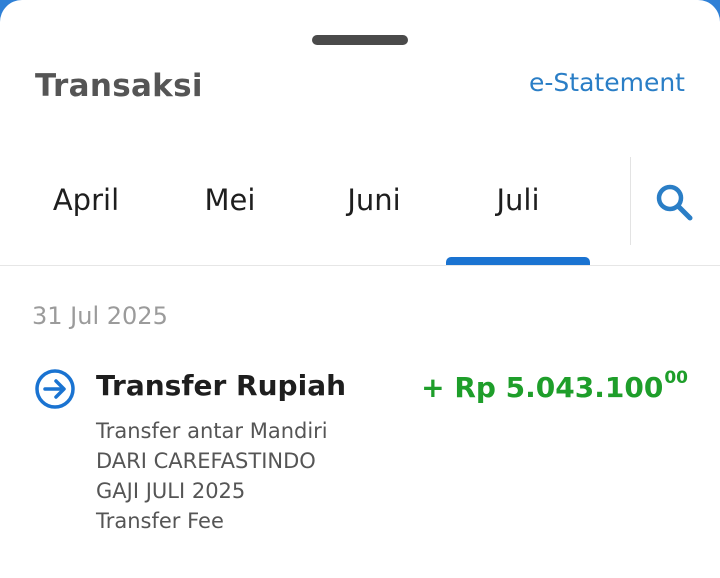  What do you see at coordinates (100, 316) in the screenshot?
I see `transaction-date: 31 Jul 2025` at bounding box center [100, 316].